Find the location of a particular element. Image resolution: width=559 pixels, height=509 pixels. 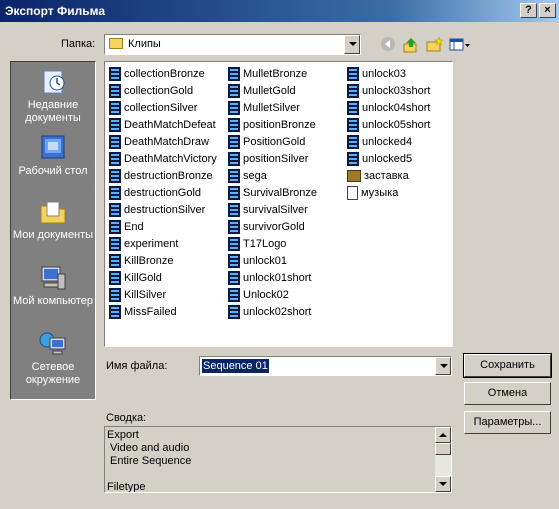

summary-scrollbar is located at coordinates (443, 459).